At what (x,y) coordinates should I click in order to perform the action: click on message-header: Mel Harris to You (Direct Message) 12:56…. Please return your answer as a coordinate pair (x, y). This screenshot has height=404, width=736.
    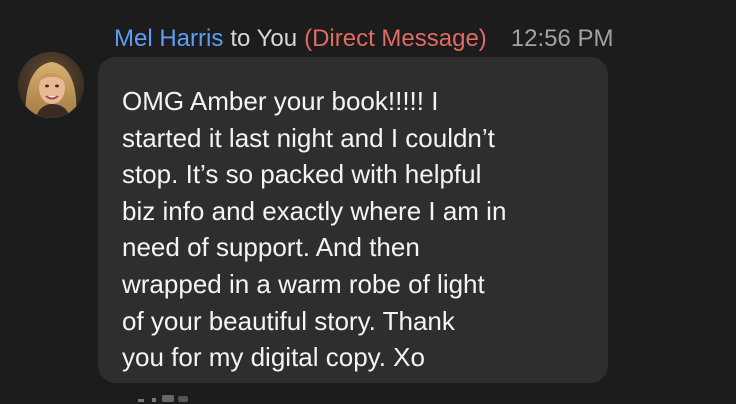
    Looking at the image, I should click on (364, 39).